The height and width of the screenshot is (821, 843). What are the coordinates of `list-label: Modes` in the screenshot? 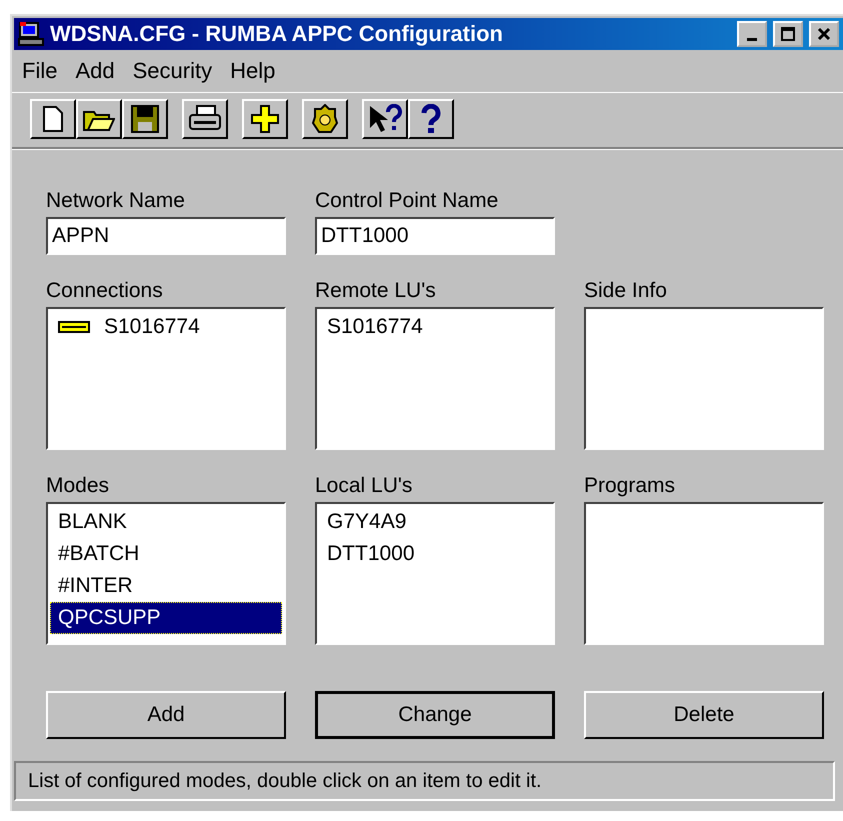 It's located at (78, 486).